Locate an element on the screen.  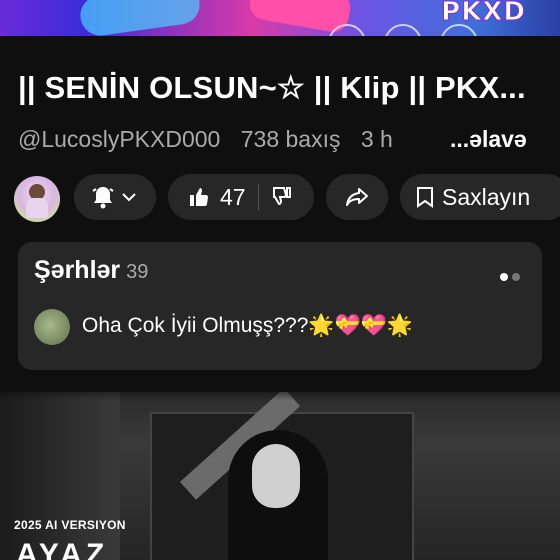
save-button: Saxlayın is located at coordinates (480, 197).